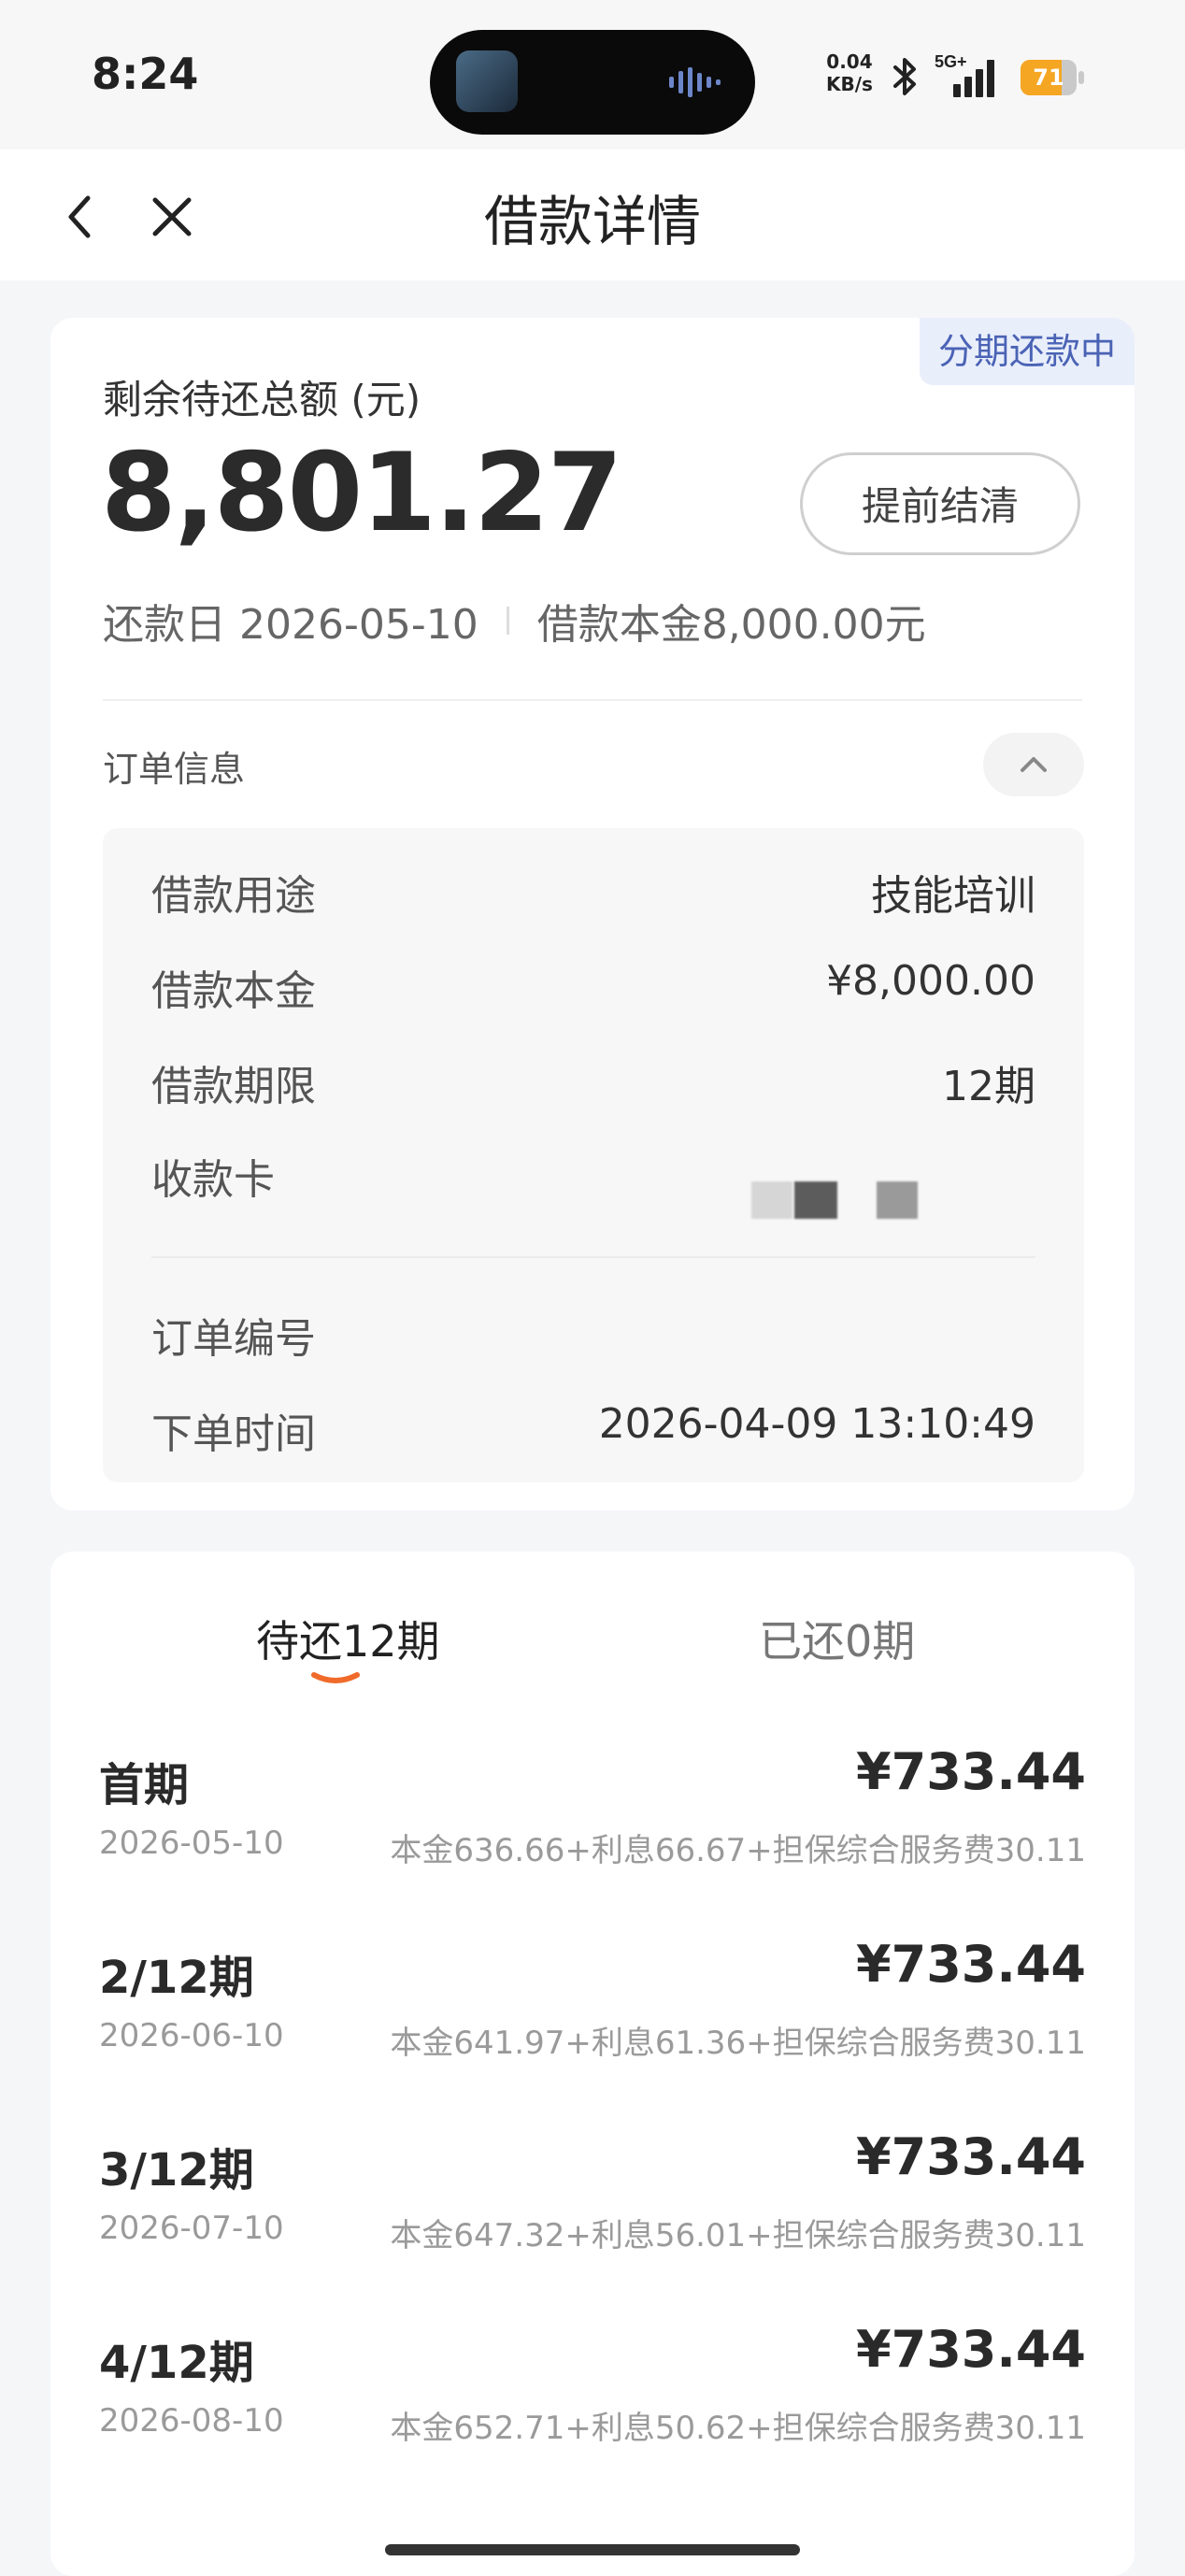  Describe the element at coordinates (738, 2235) in the screenshot. I see `installment-breakdown: 本金647.32+利息56.01+担保综合服务费30.11` at that location.